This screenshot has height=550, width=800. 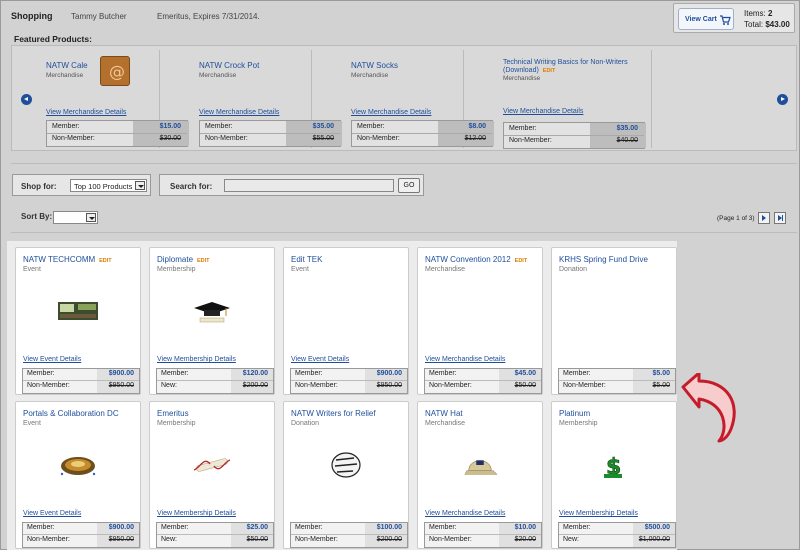 I want to click on shopping-cart-icon, so click(x=725, y=20).